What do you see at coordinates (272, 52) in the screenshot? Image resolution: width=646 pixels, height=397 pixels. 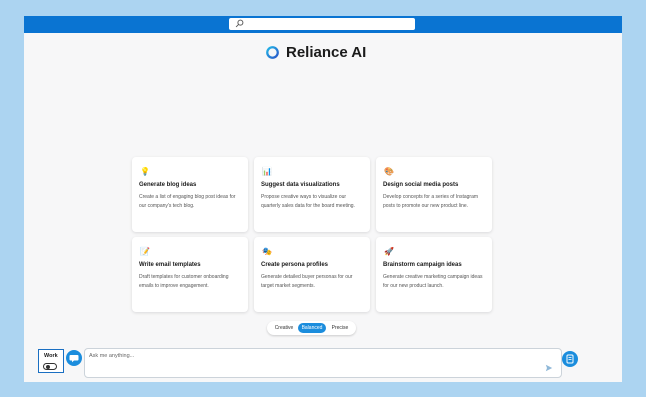 I see `logo-icon` at bounding box center [272, 52].